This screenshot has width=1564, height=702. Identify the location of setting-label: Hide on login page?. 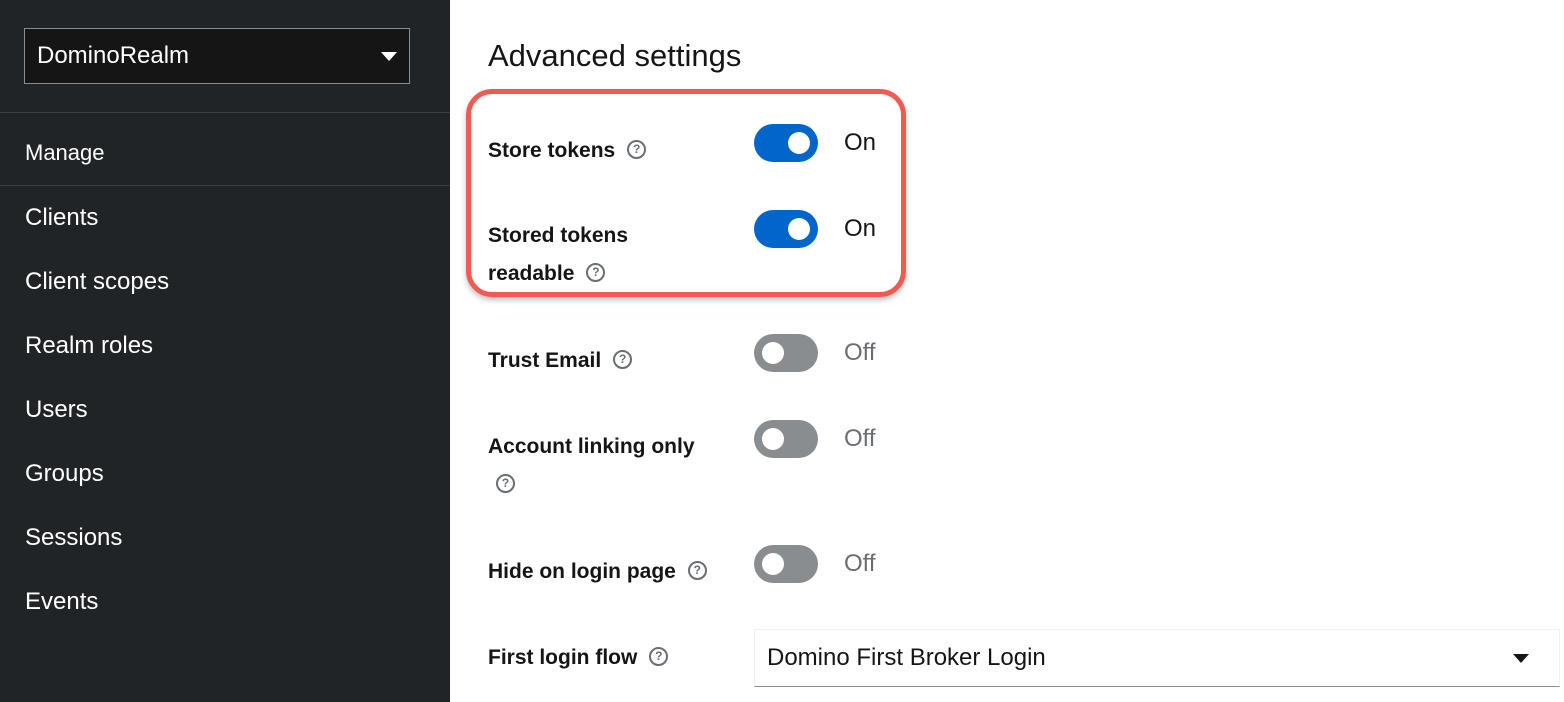
(613, 572).